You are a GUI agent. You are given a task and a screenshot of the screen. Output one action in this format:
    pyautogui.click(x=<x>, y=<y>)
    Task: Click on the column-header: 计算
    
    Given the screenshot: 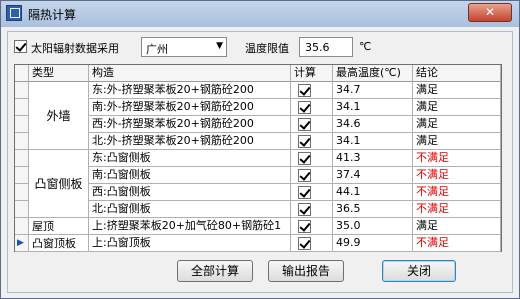 What is the action you would take?
    pyautogui.click(x=312, y=73)
    